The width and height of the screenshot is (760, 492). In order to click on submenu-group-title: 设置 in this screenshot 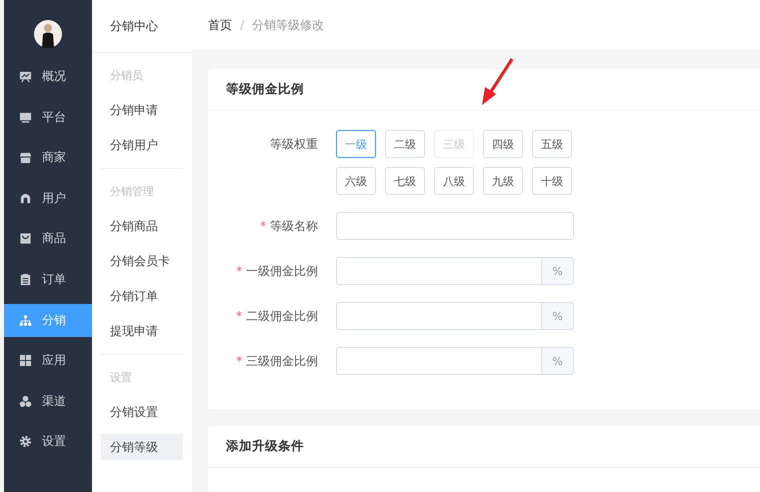, I will do `click(121, 378)`.